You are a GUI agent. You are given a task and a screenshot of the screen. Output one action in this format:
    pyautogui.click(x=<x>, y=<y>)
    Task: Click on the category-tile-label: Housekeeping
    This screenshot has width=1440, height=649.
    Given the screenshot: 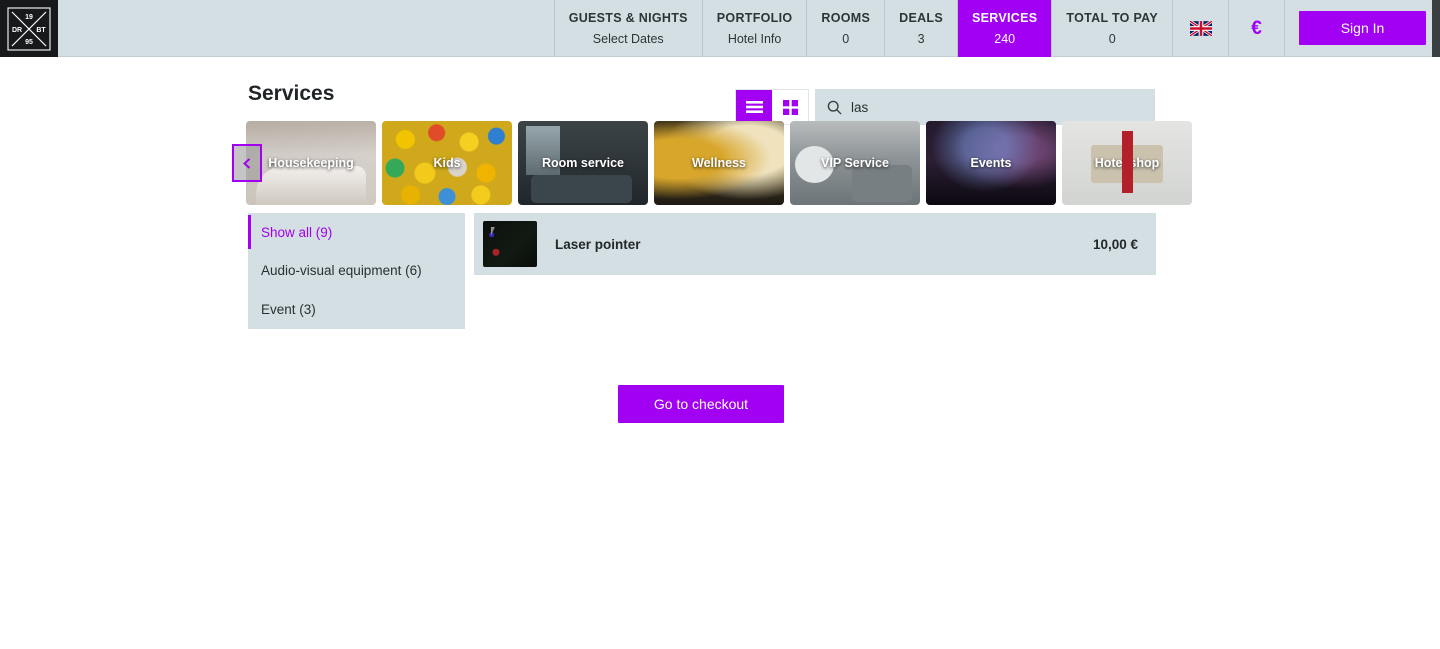 What is the action you would take?
    pyautogui.click(x=311, y=163)
    